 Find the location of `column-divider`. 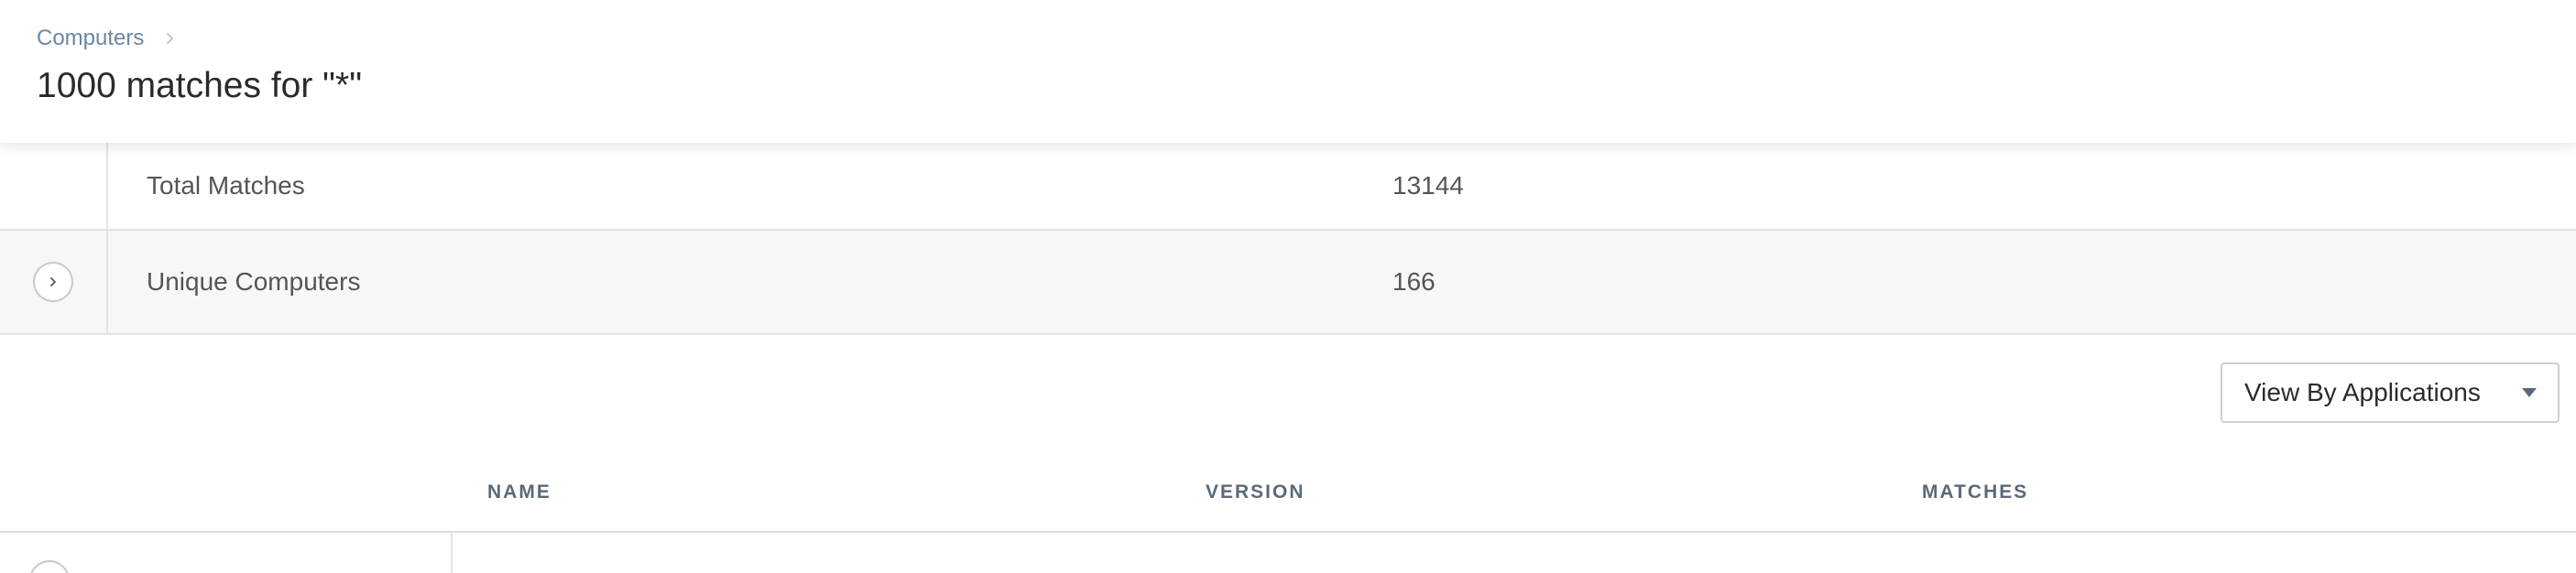

column-divider is located at coordinates (452, 553).